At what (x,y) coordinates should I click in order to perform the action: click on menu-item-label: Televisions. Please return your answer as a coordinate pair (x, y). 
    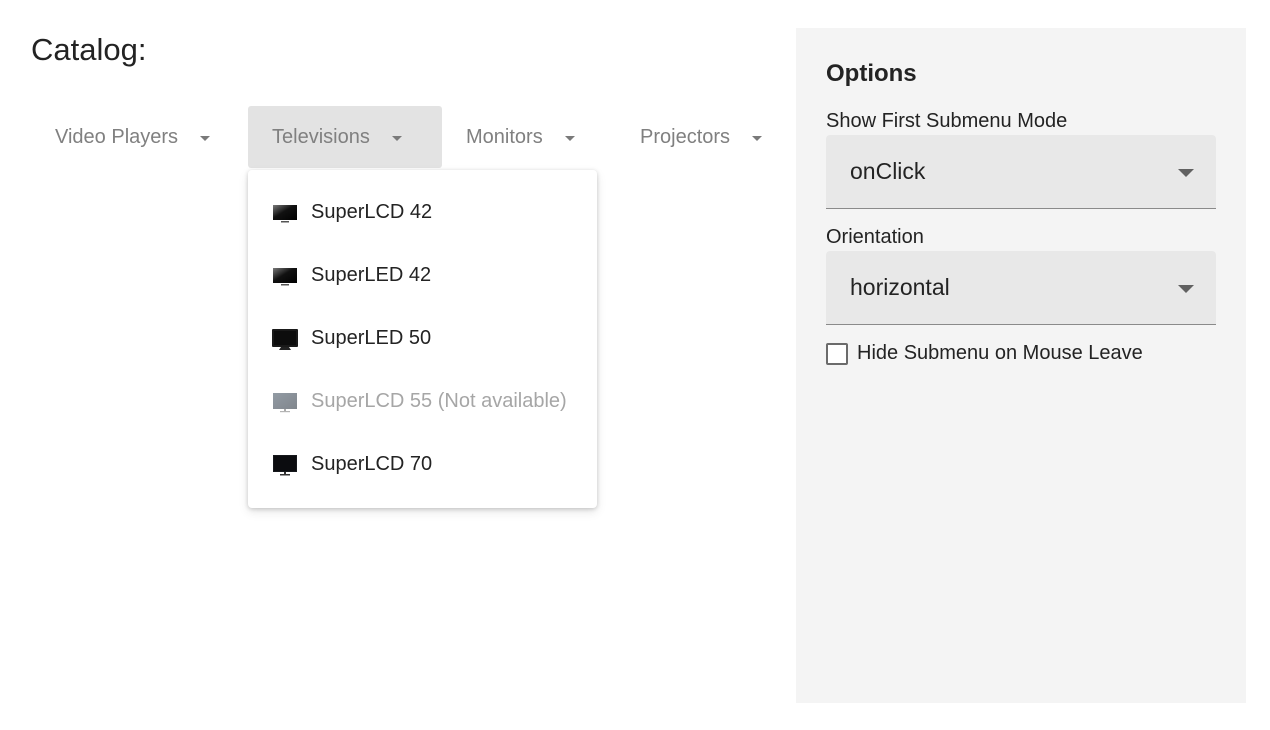
    Looking at the image, I should click on (321, 136).